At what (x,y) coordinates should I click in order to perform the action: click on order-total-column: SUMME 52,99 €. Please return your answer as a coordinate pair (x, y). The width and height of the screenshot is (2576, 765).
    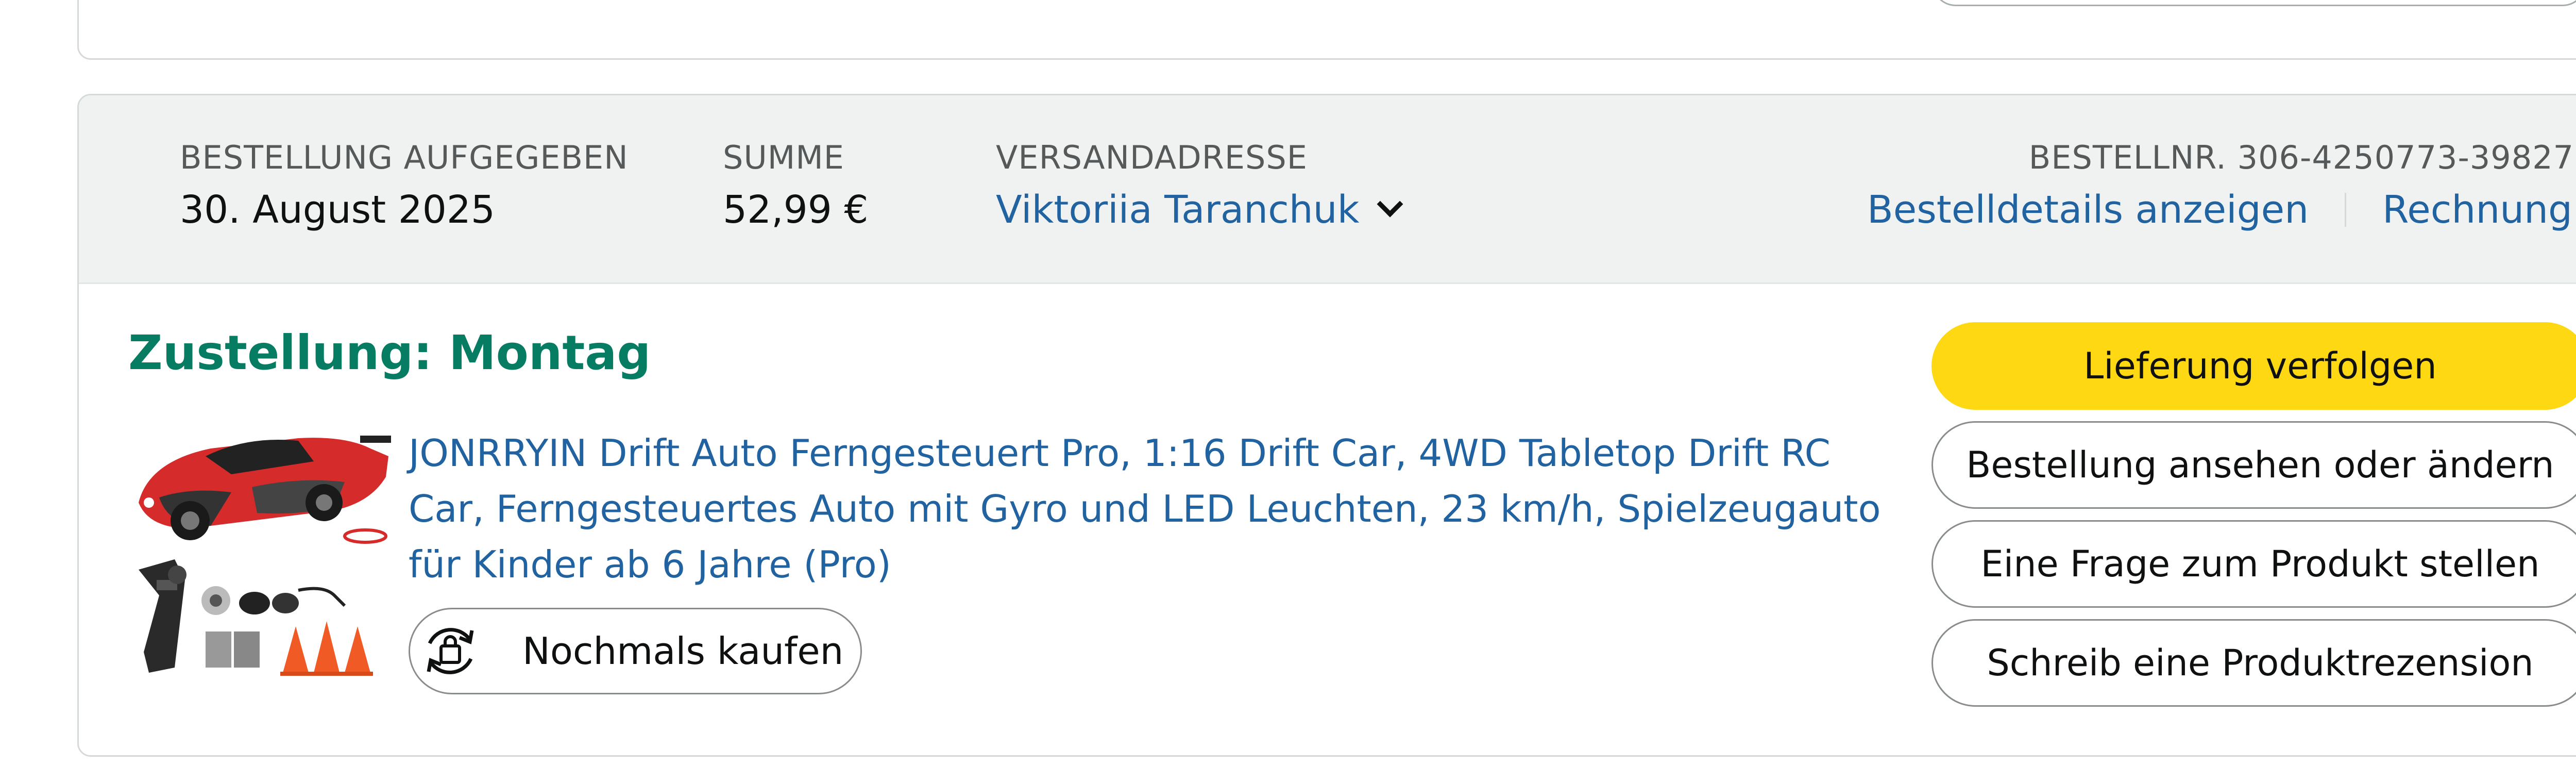
    Looking at the image, I should click on (795, 185).